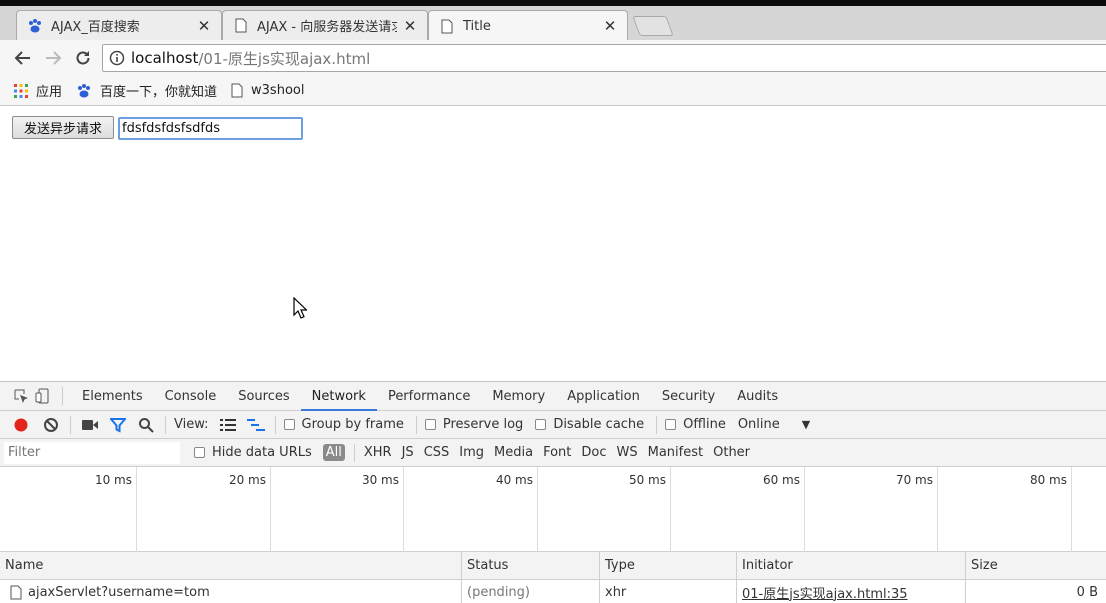 The image size is (1106, 603). Describe the element at coordinates (825, 592) in the screenshot. I see `initiator-link: 01-原生js实现ajax.html:35` at that location.